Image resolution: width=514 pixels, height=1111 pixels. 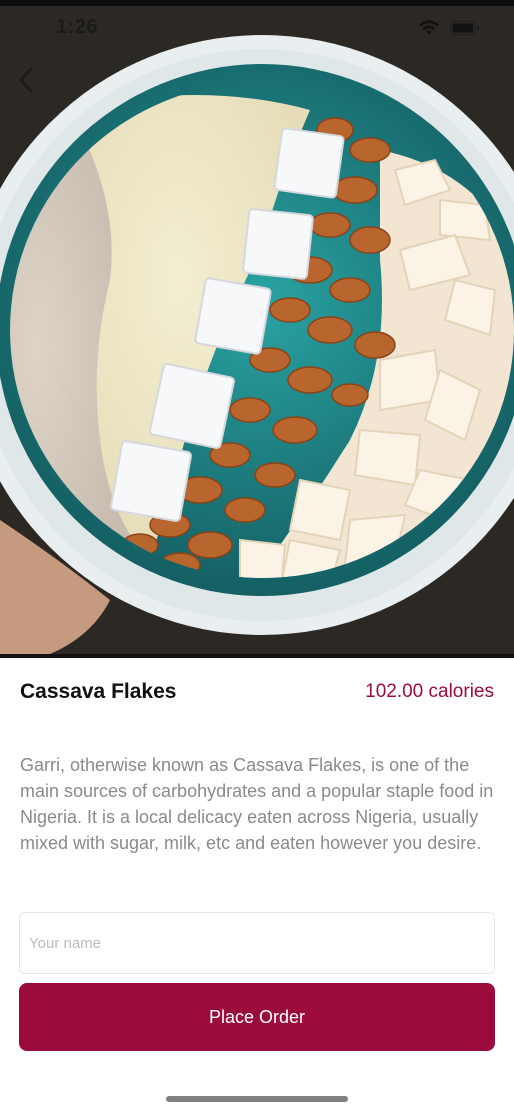 What do you see at coordinates (257, 1017) in the screenshot?
I see `place-order-button: Place Order` at bounding box center [257, 1017].